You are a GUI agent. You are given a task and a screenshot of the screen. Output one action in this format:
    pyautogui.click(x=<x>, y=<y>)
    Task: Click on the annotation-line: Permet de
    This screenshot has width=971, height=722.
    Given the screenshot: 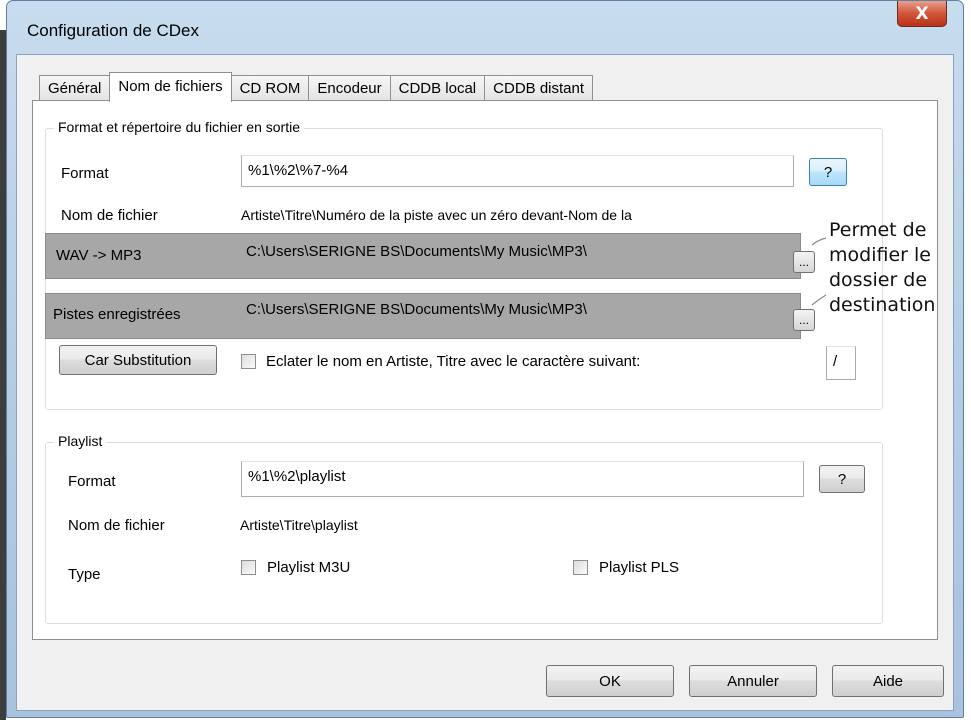 What is the action you would take?
    pyautogui.click(x=878, y=230)
    